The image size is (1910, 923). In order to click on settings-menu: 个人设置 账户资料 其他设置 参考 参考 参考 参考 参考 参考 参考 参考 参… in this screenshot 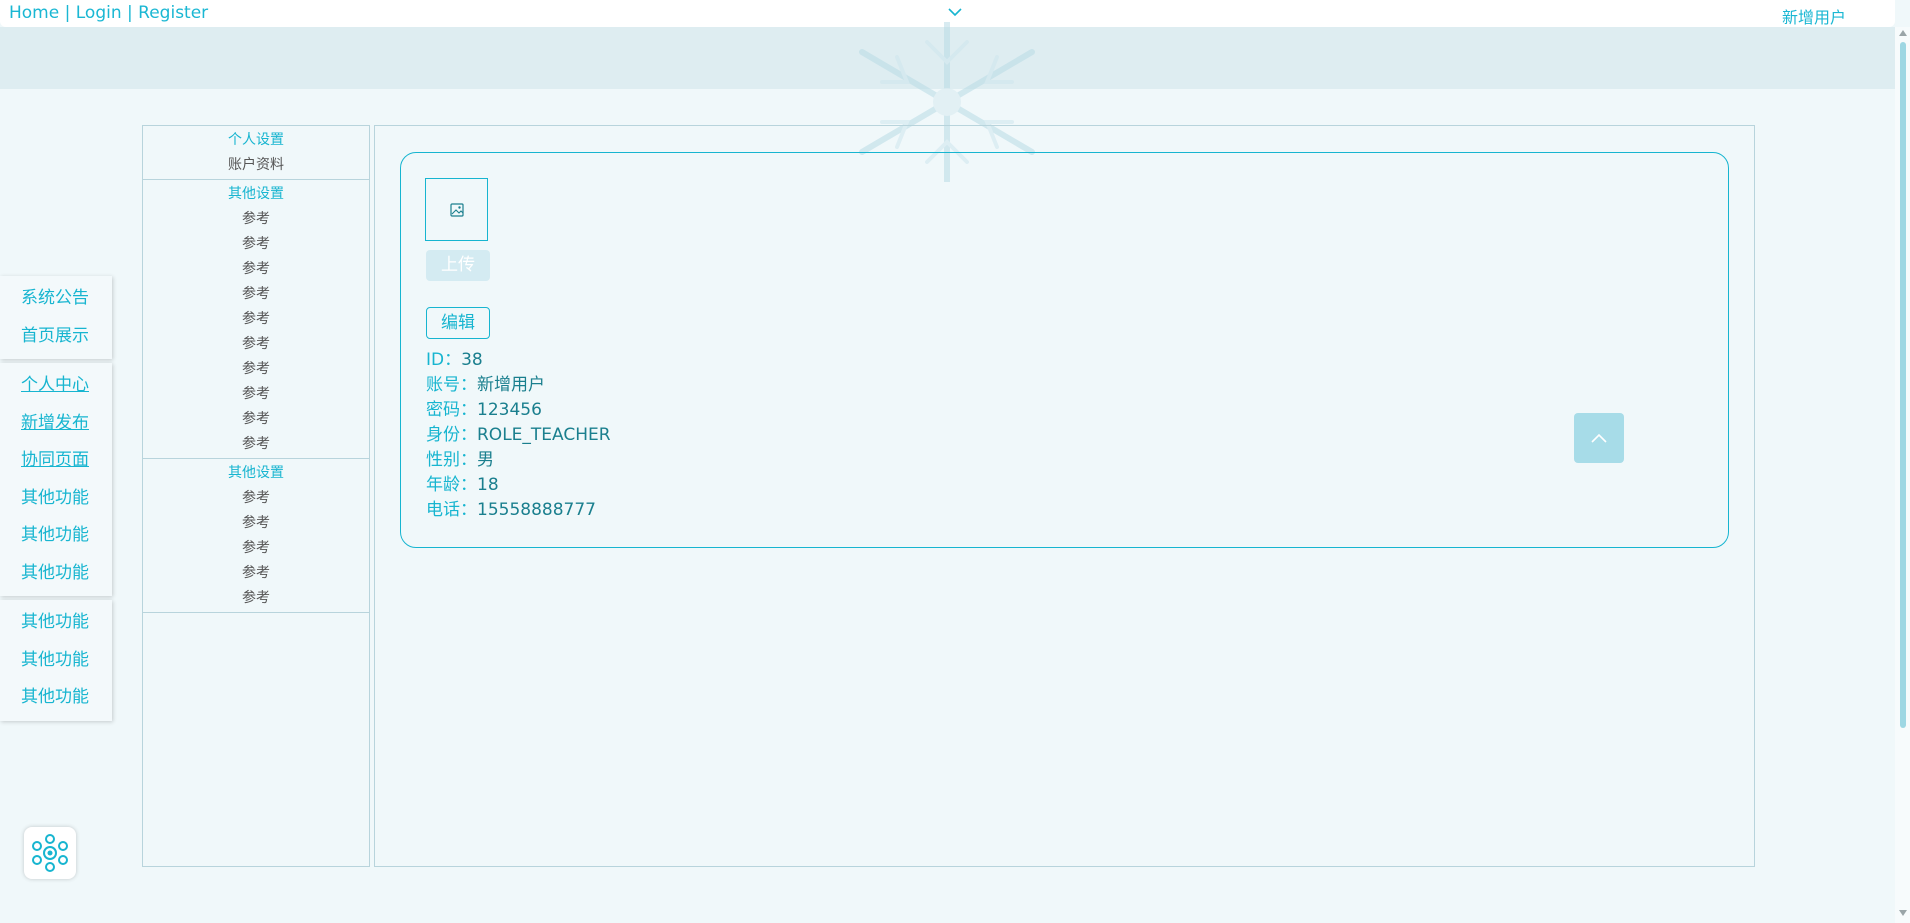, I will do `click(256, 496)`.